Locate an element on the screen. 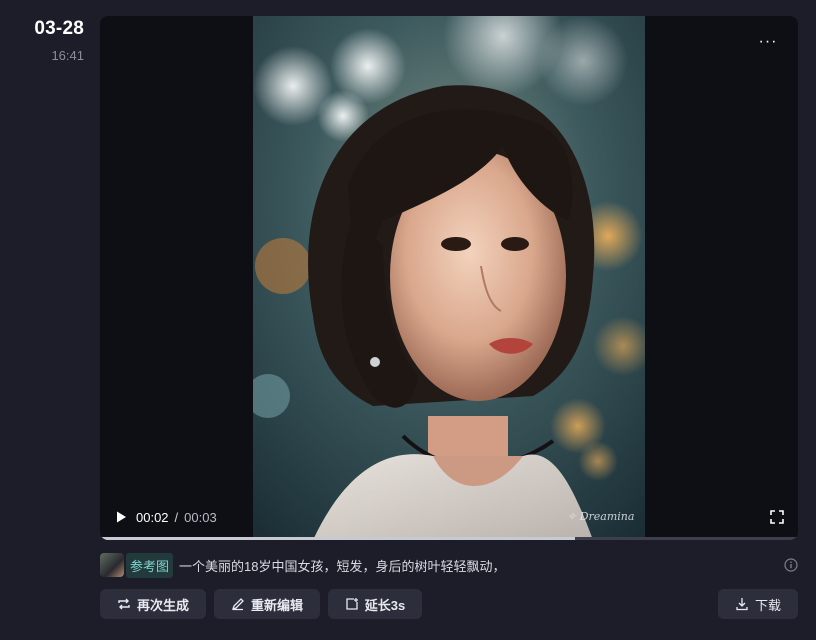 This screenshot has height=640, width=816. prompt-text: 一个美丽的18岁中国女孩，短发，身后的树叶轻轻飘动， is located at coordinates (342, 566).